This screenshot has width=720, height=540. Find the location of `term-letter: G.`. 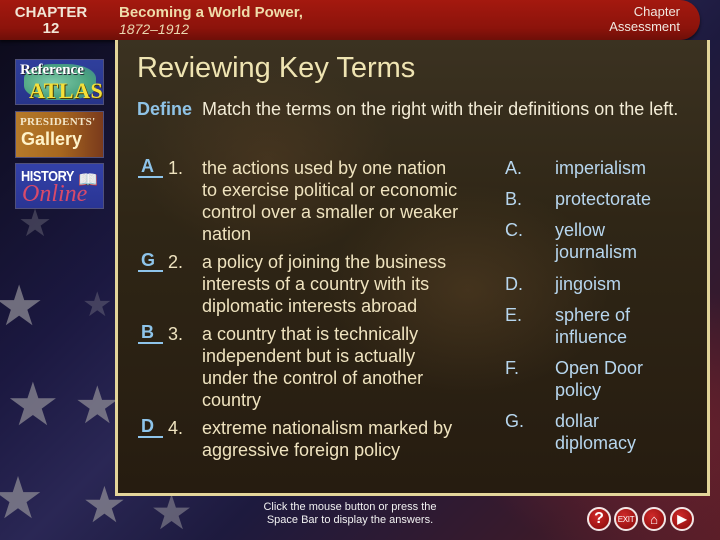

term-letter: G. is located at coordinates (515, 421).